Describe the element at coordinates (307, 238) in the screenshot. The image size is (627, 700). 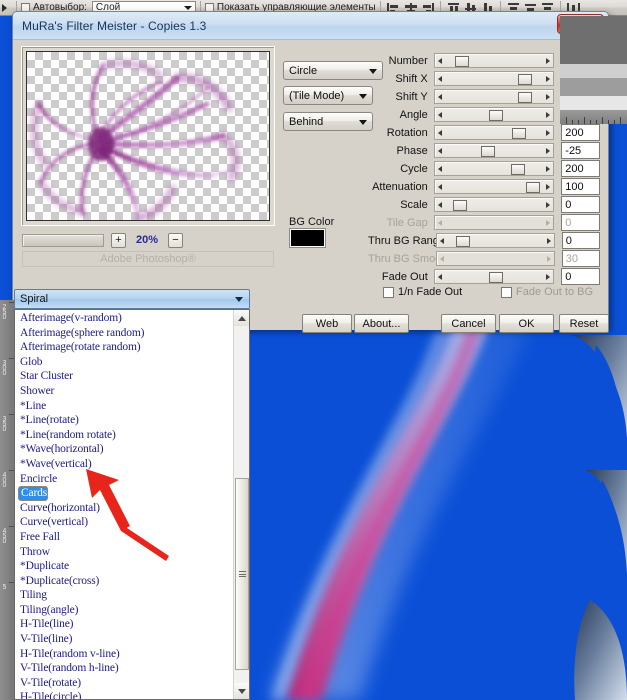
I see `bg-color-swatch` at that location.